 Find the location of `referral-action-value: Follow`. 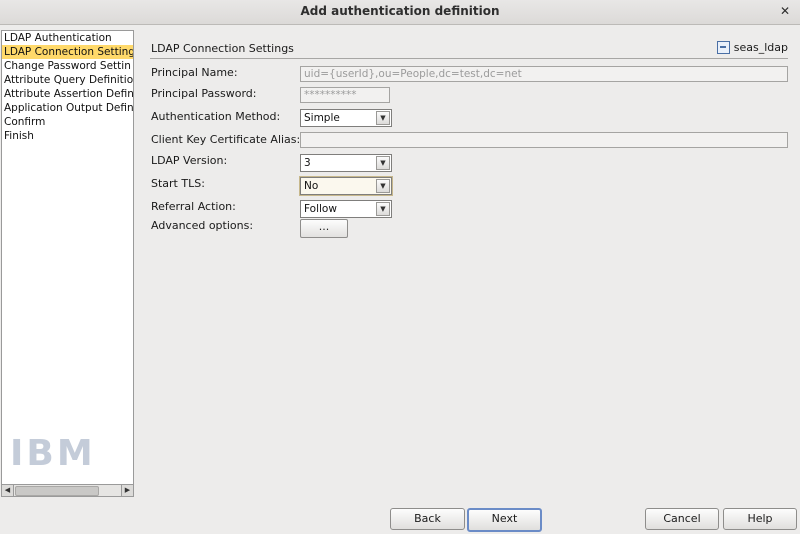

referral-action-value: Follow is located at coordinates (320, 209).